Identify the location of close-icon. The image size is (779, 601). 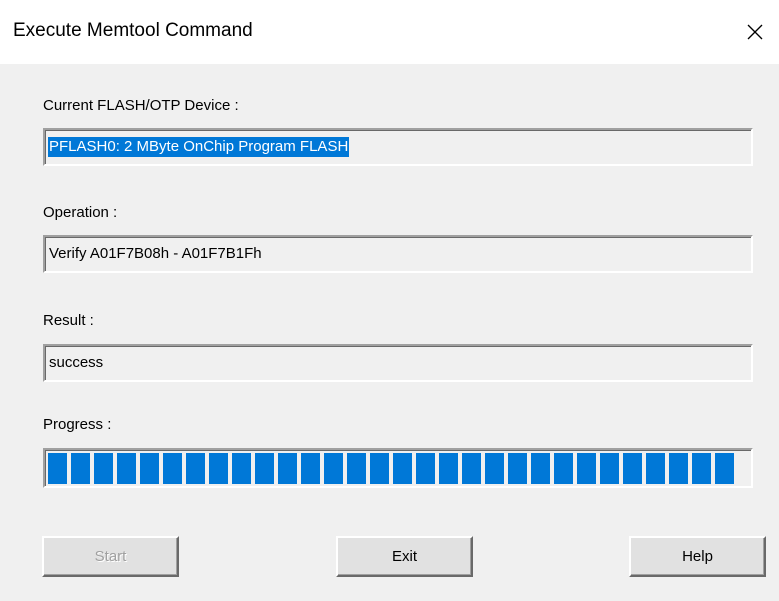
(755, 32).